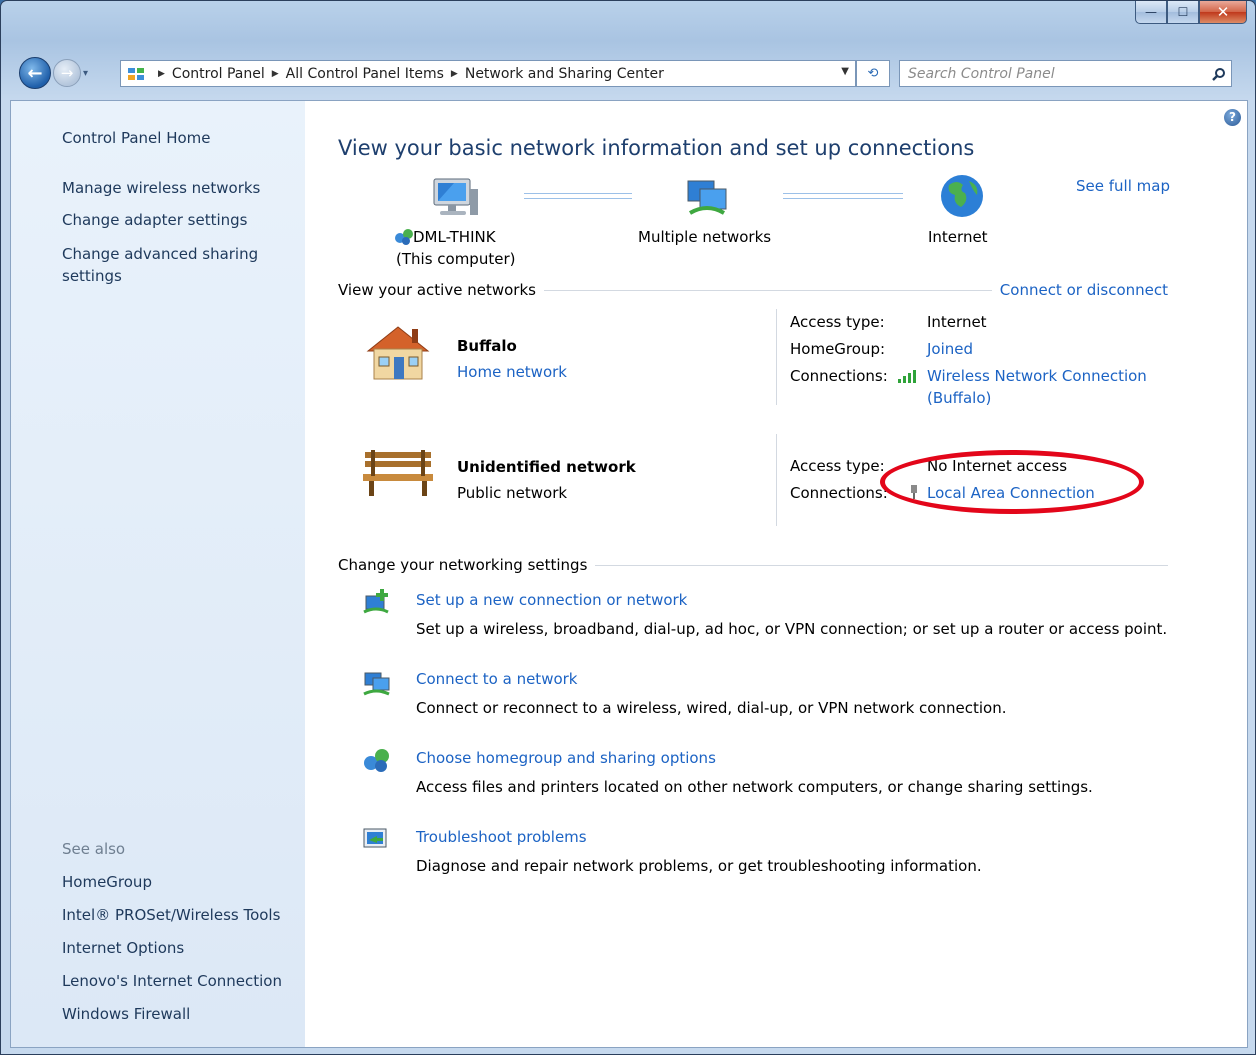  What do you see at coordinates (218, 74) in the screenshot?
I see `breadcrumb-control-panel: Control Panel` at bounding box center [218, 74].